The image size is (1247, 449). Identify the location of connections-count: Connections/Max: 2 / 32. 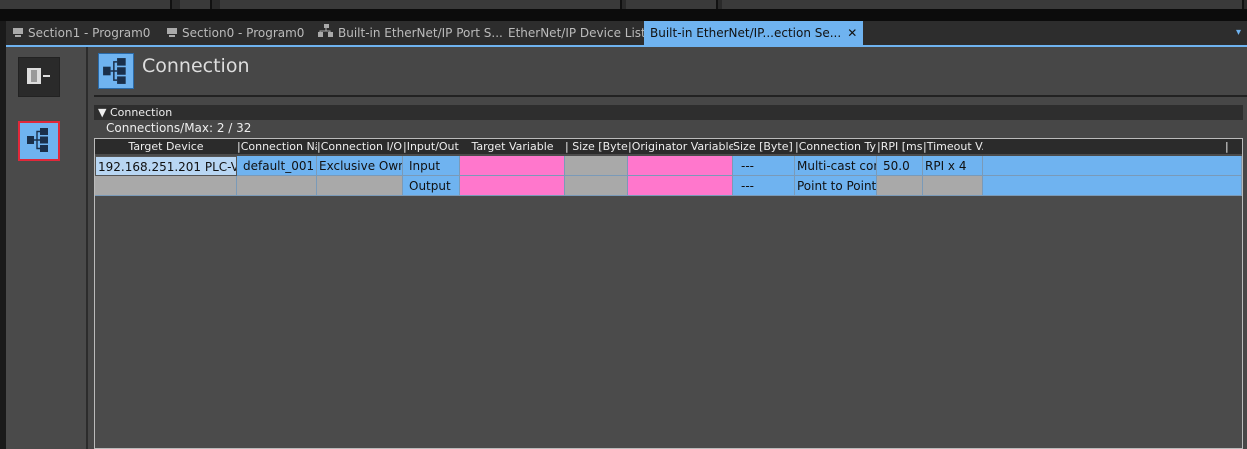
(179, 128).